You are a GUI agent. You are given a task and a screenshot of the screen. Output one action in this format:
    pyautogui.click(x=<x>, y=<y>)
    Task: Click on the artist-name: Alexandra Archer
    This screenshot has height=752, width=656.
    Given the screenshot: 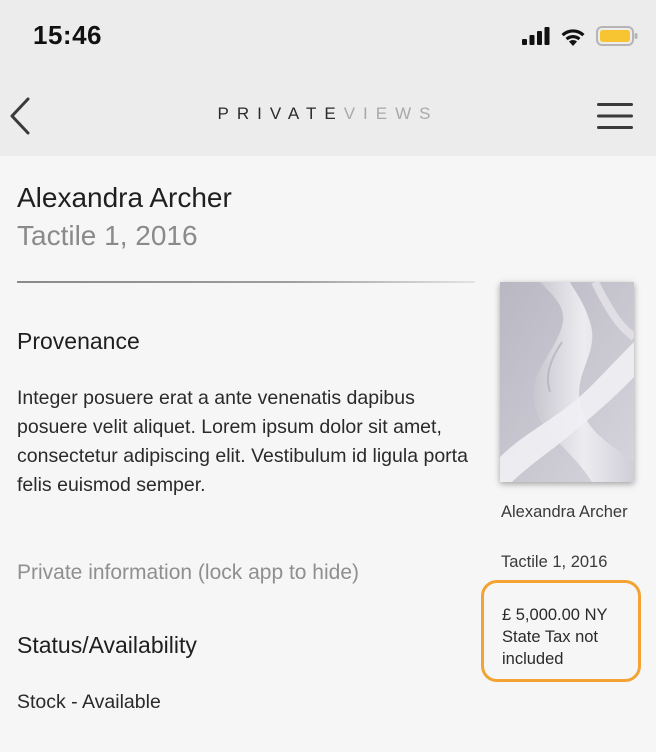 What is the action you would take?
    pyautogui.click(x=124, y=197)
    